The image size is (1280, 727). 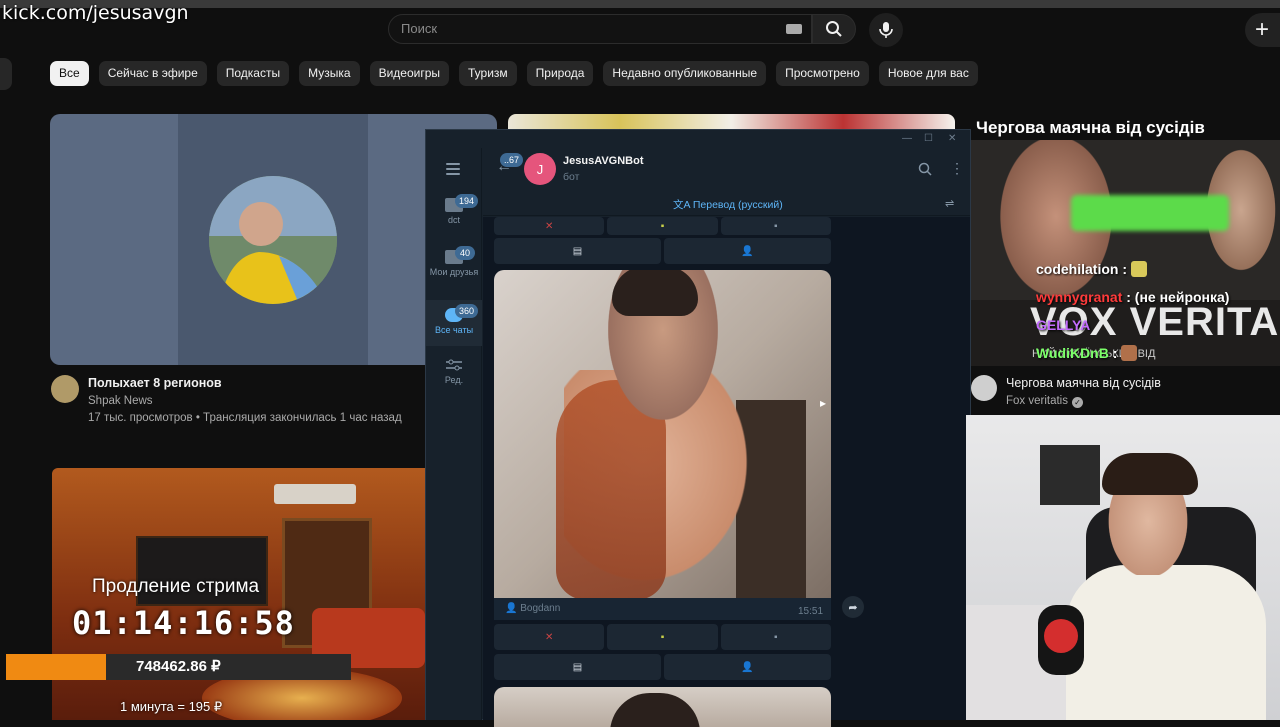 I want to click on translate-label: Перевод (русский), so click(x=737, y=205).